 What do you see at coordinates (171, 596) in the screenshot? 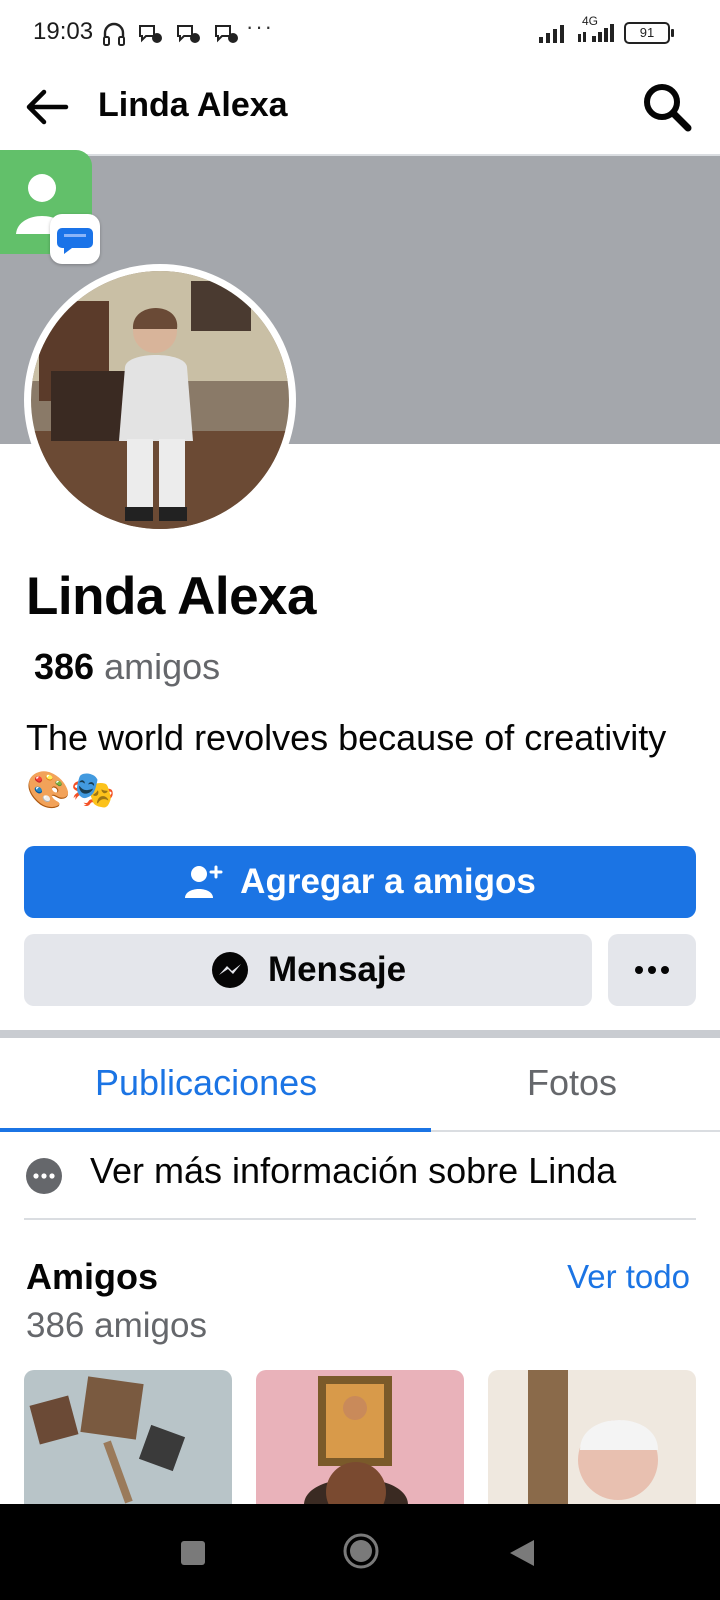
I see `profile-name: Linda Alexa` at bounding box center [171, 596].